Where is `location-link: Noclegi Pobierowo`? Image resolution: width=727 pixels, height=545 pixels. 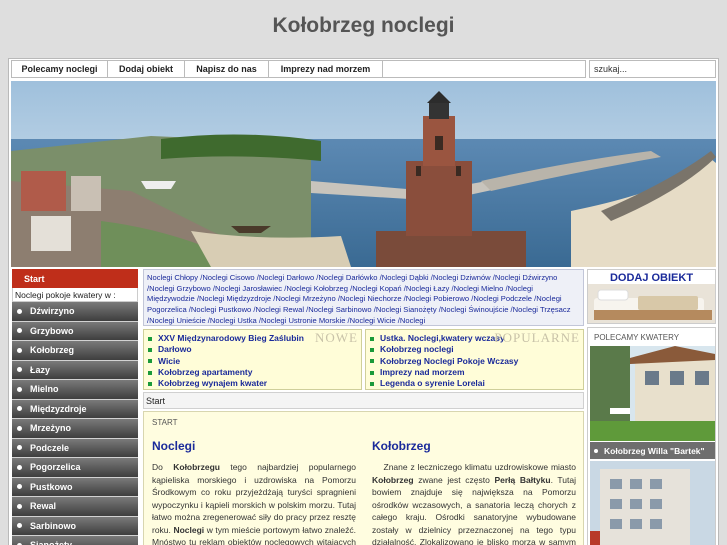
location-link: Noclegi Pobierowo is located at coordinates (437, 298).